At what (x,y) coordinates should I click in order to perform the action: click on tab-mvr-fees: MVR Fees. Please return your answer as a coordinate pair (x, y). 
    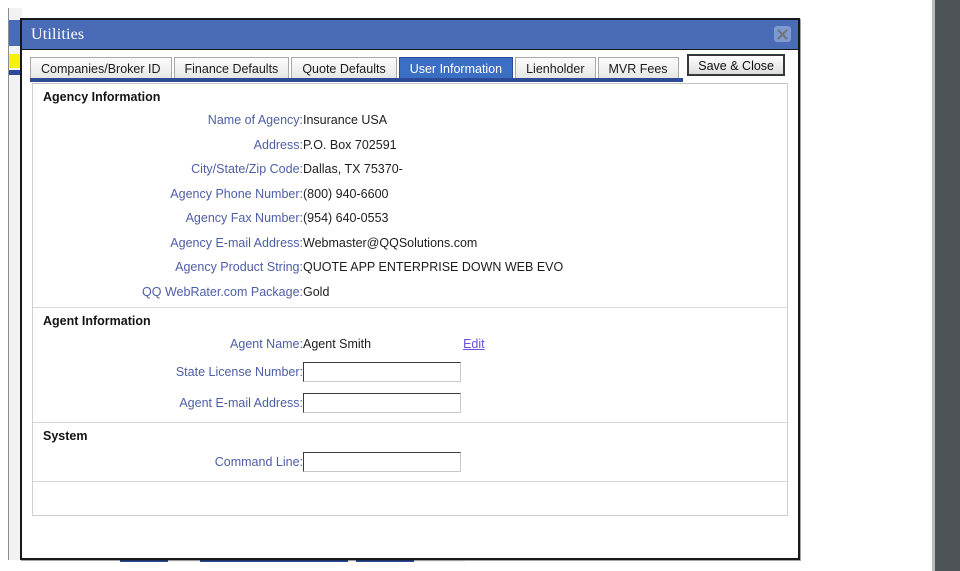
    Looking at the image, I should click on (638, 68).